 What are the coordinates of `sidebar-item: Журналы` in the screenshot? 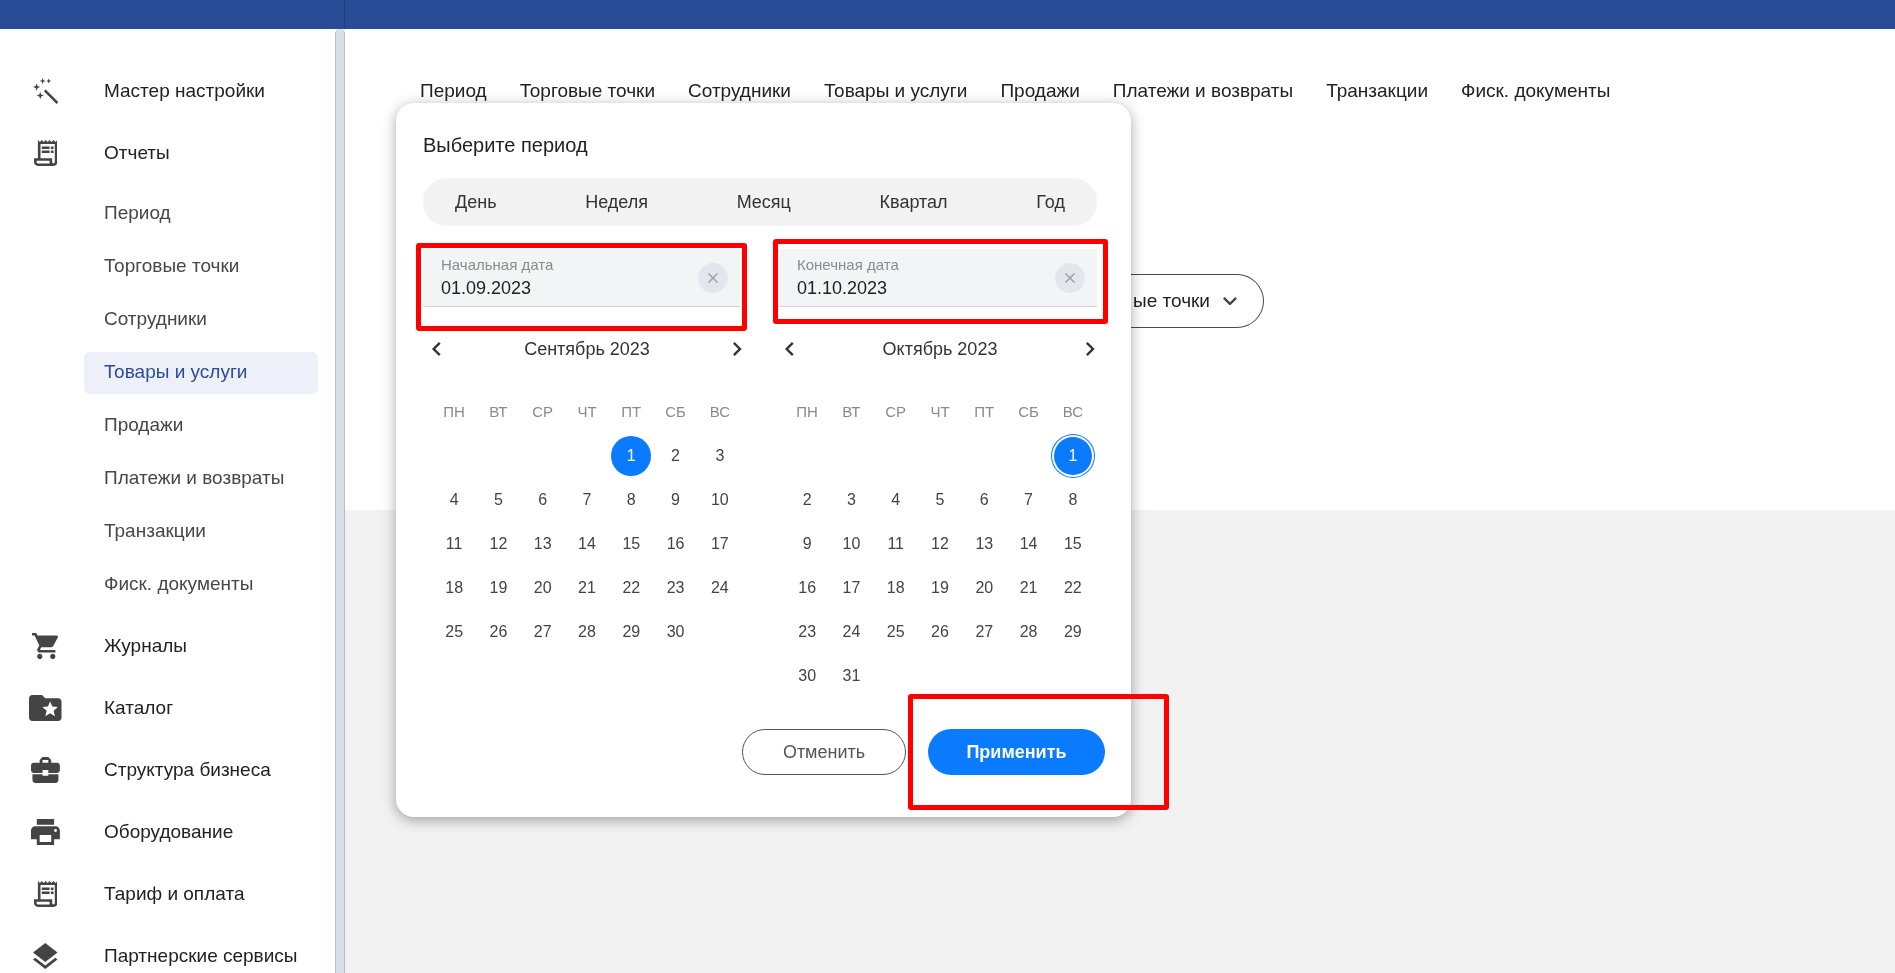 It's located at (109, 646).